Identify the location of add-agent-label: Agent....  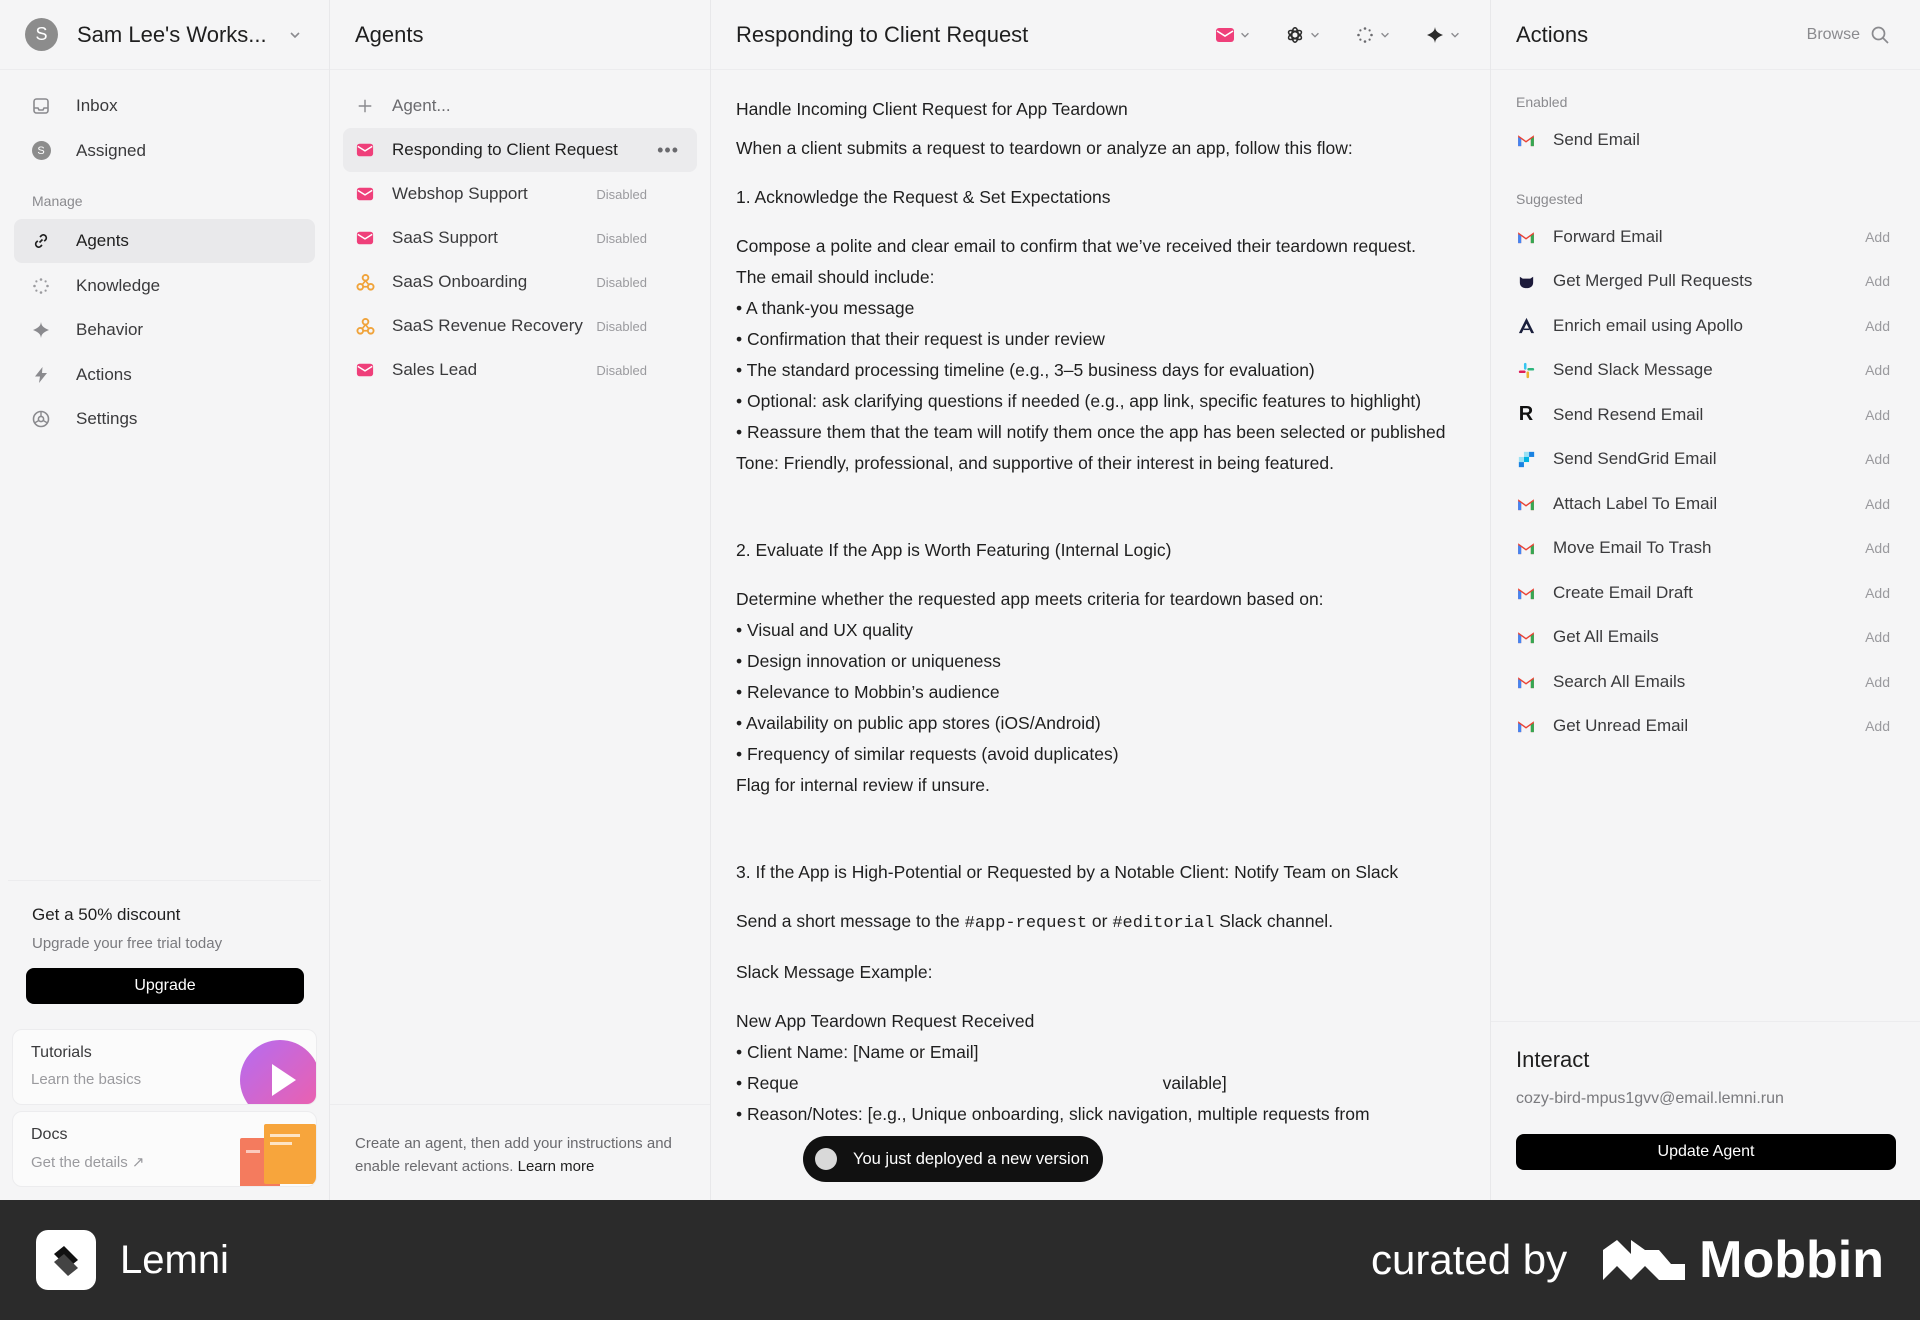
(421, 105).